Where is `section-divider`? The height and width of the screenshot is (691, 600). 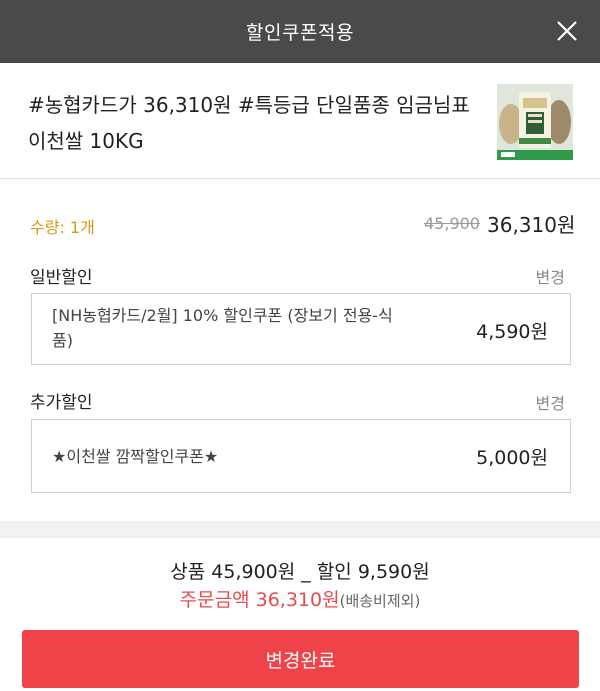 section-divider is located at coordinates (300, 529).